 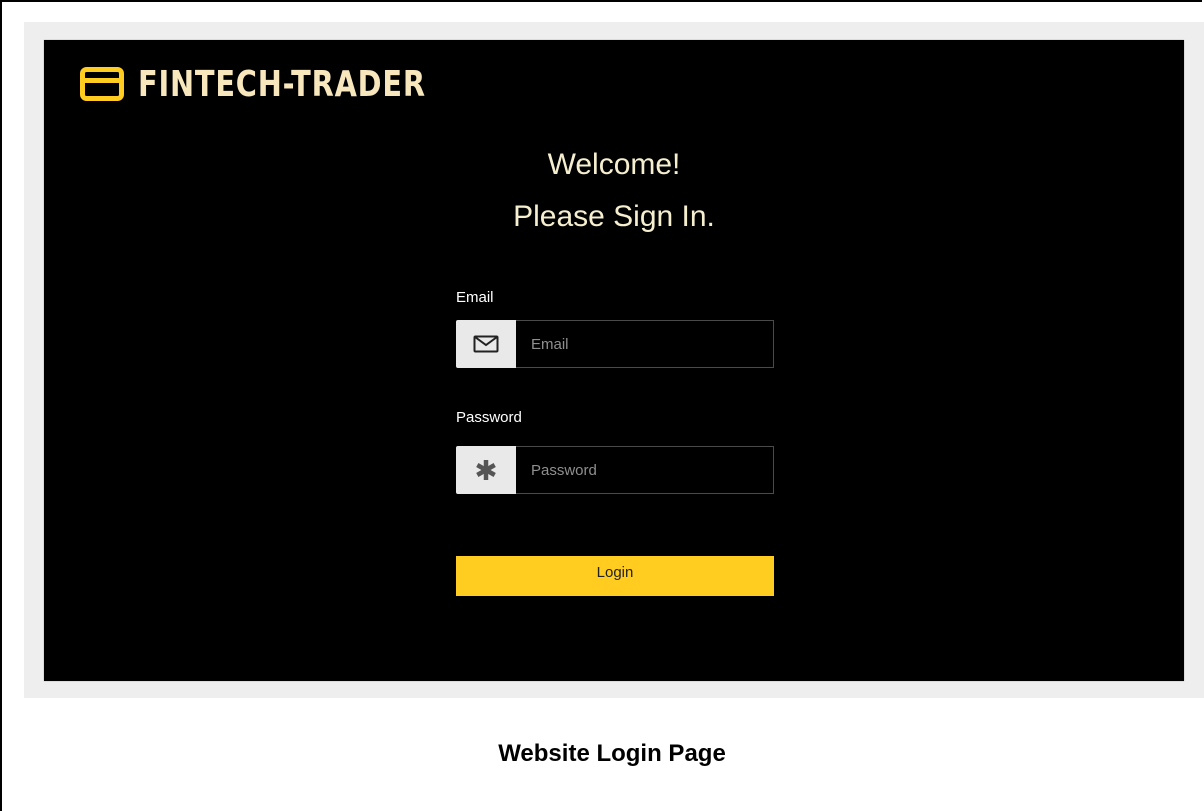 I want to click on asterisk-icon, so click(x=486, y=470).